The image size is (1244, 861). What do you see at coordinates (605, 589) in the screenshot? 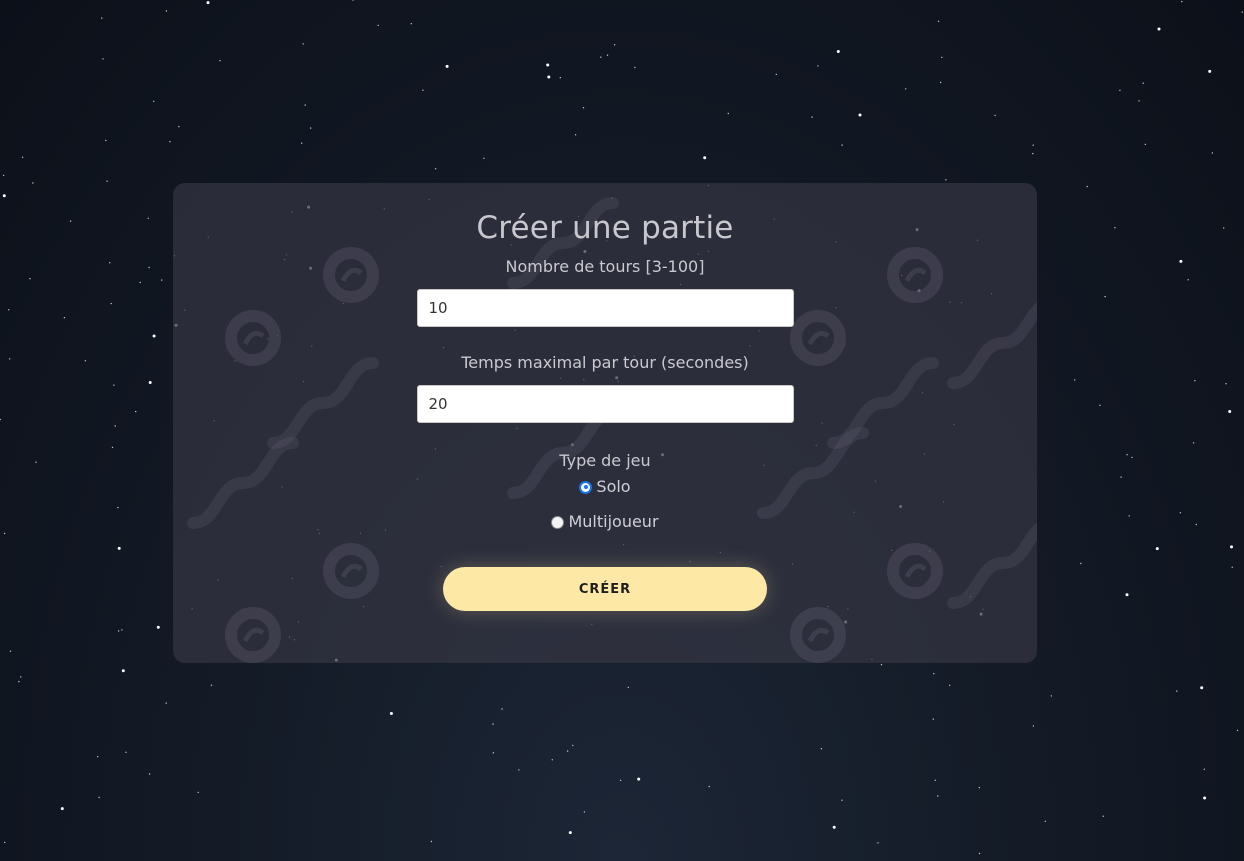
I see `create-button: CRÉER` at bounding box center [605, 589].